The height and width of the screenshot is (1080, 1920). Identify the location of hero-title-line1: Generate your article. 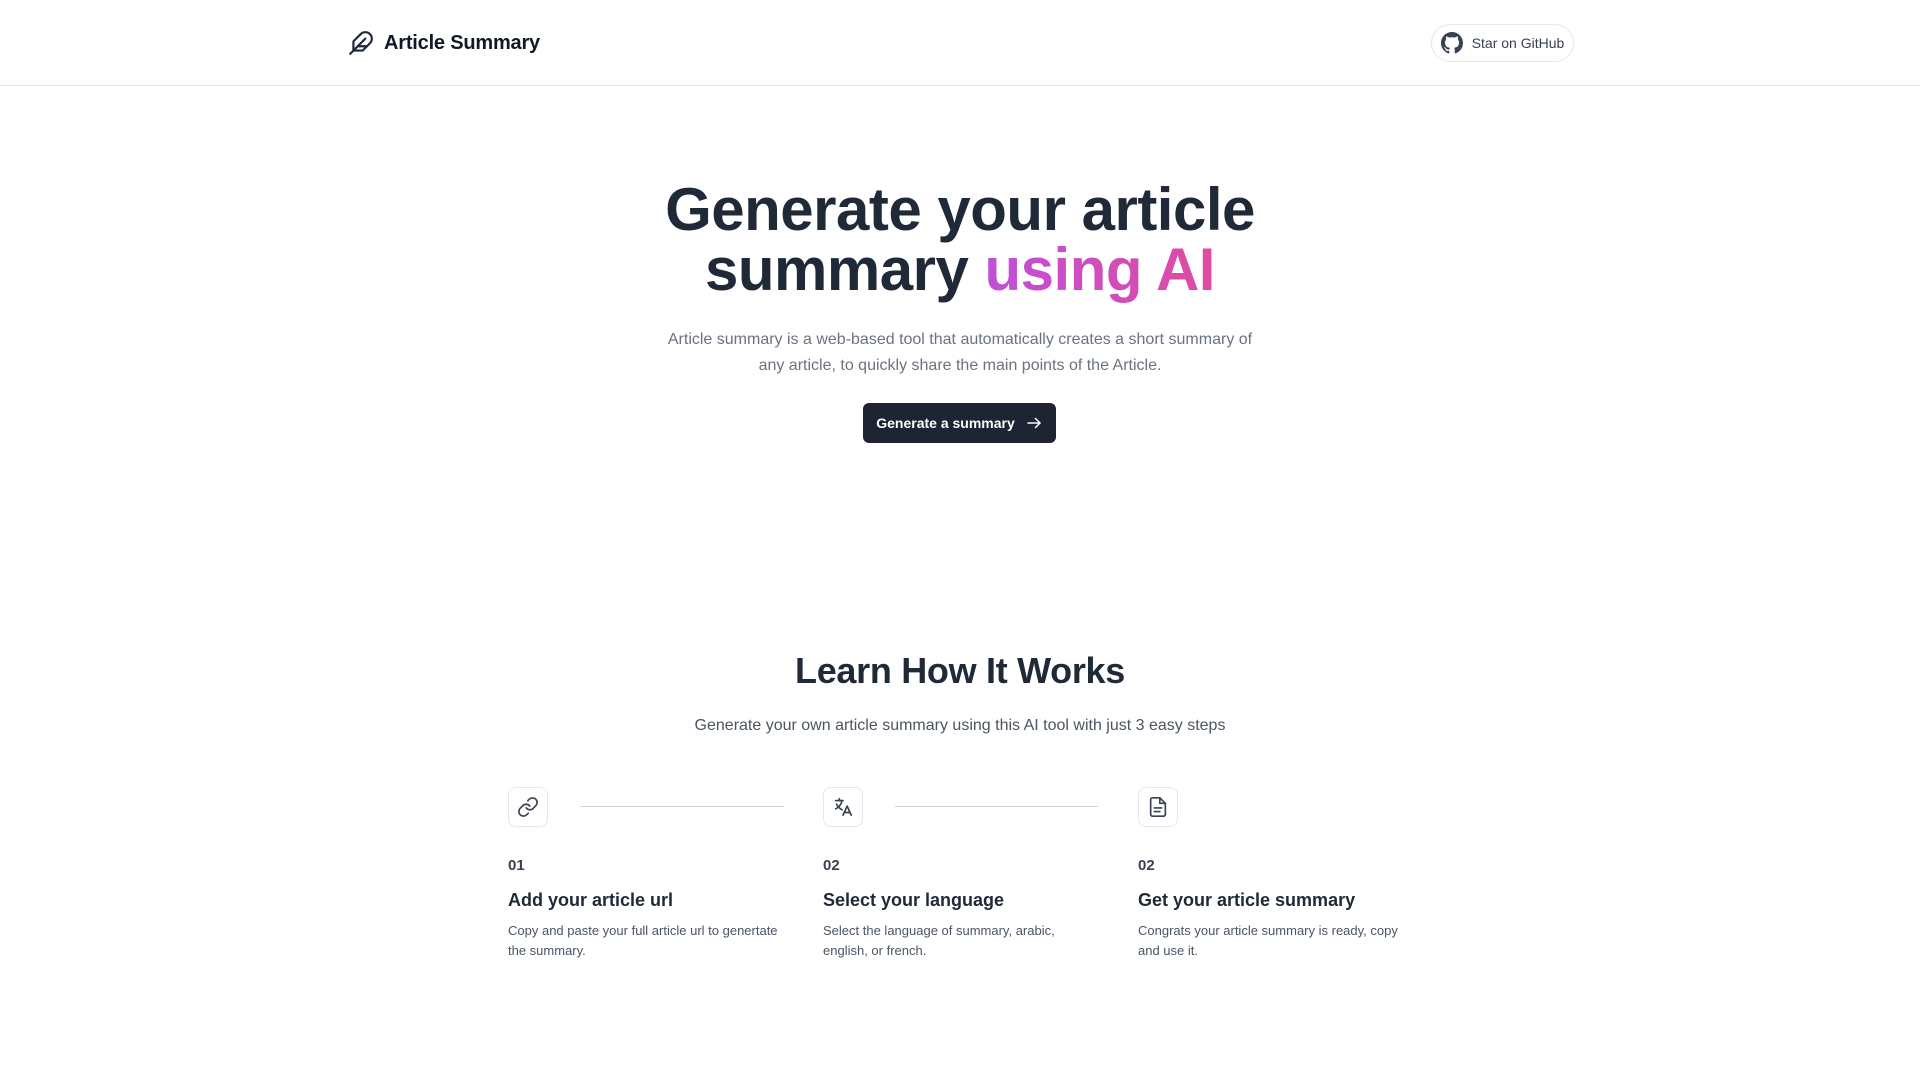
(960, 209).